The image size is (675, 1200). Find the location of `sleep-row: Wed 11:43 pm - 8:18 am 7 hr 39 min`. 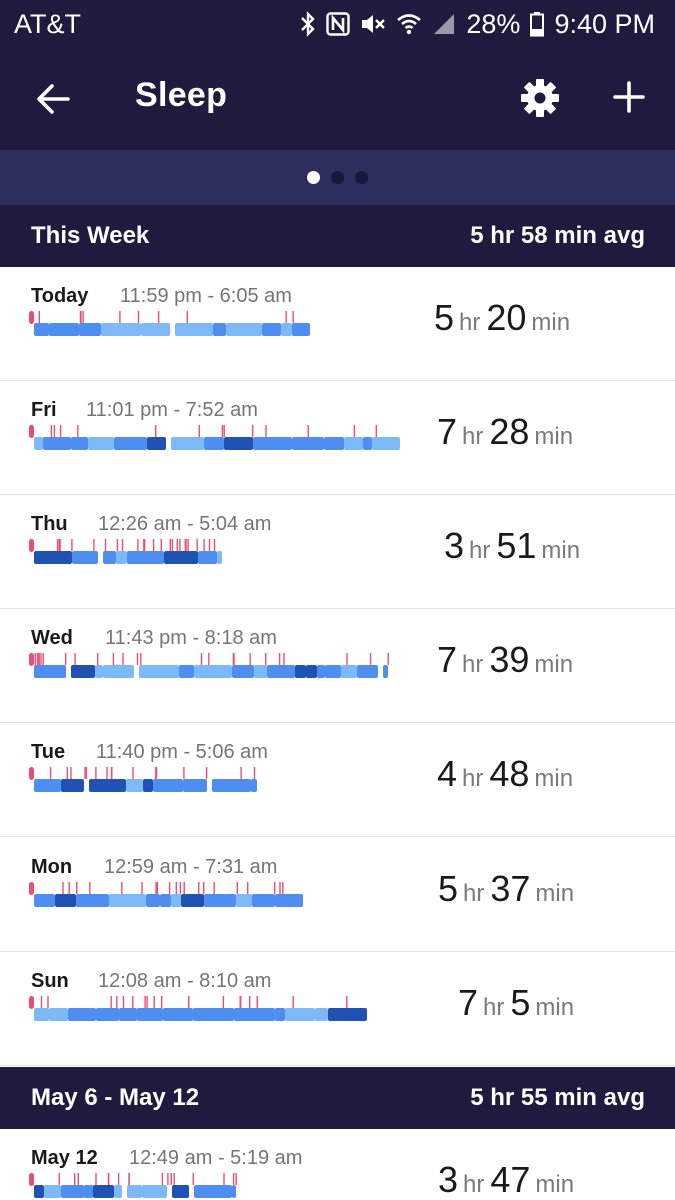

sleep-row: Wed 11:43 pm - 8:18 am 7 hr 39 min is located at coordinates (337, 666).